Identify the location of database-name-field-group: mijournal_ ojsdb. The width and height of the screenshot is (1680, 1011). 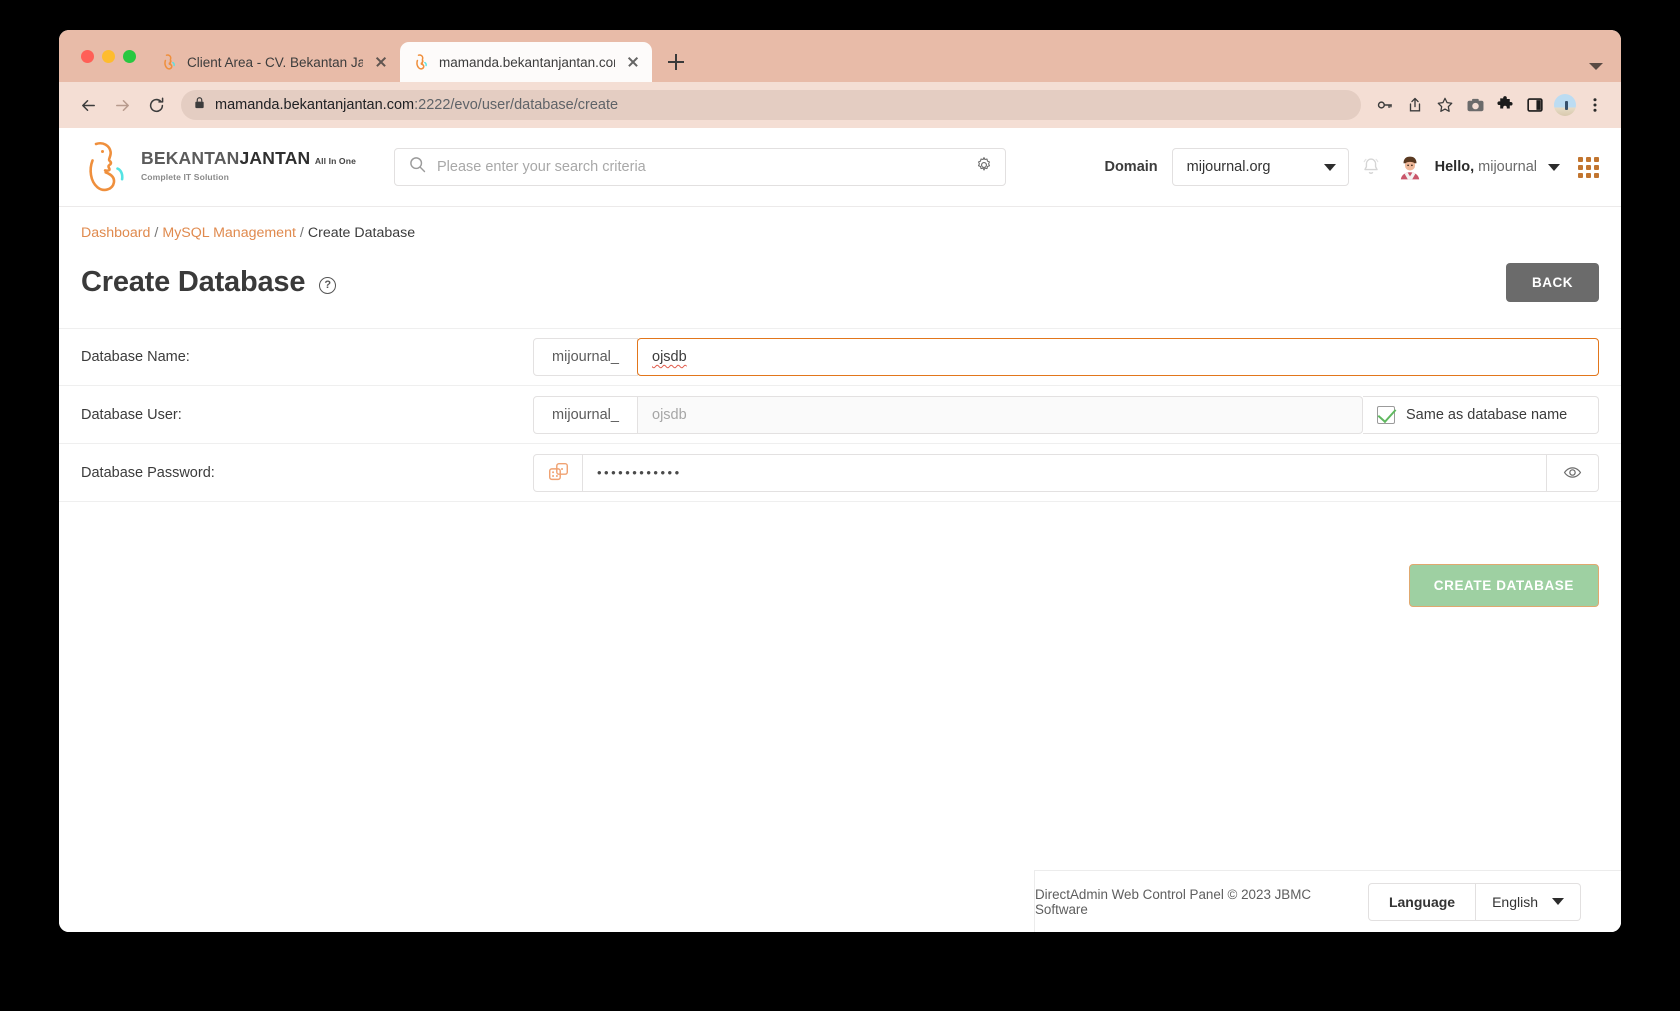
(1066, 357).